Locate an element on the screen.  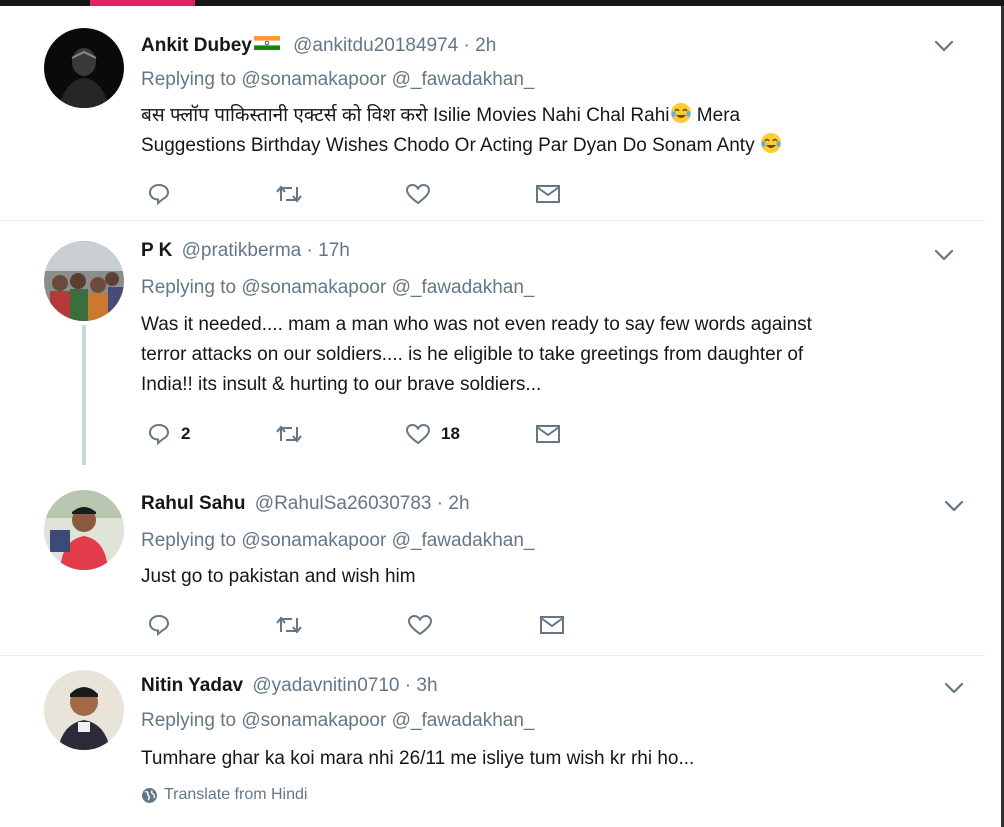
like-button: 18 is located at coordinates (432, 434).